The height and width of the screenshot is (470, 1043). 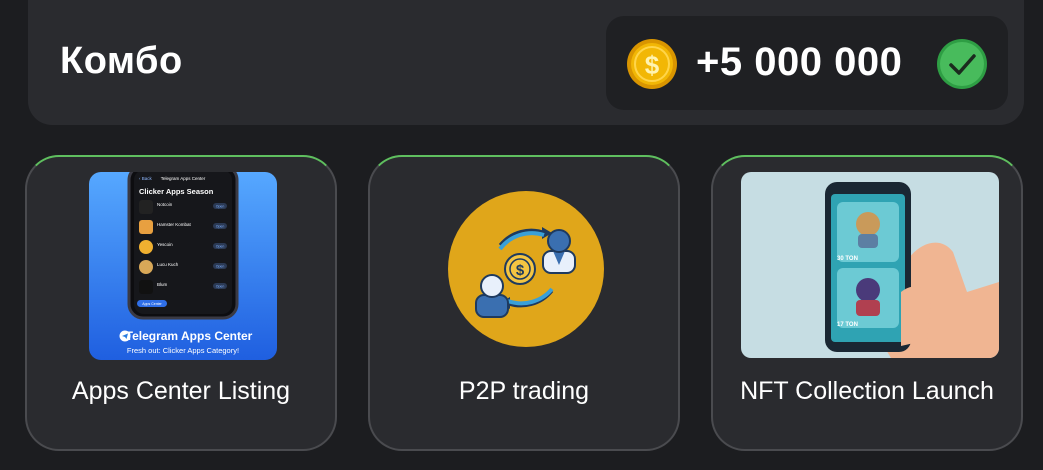 I want to click on svg-text: Blum, so click(x=162, y=284).